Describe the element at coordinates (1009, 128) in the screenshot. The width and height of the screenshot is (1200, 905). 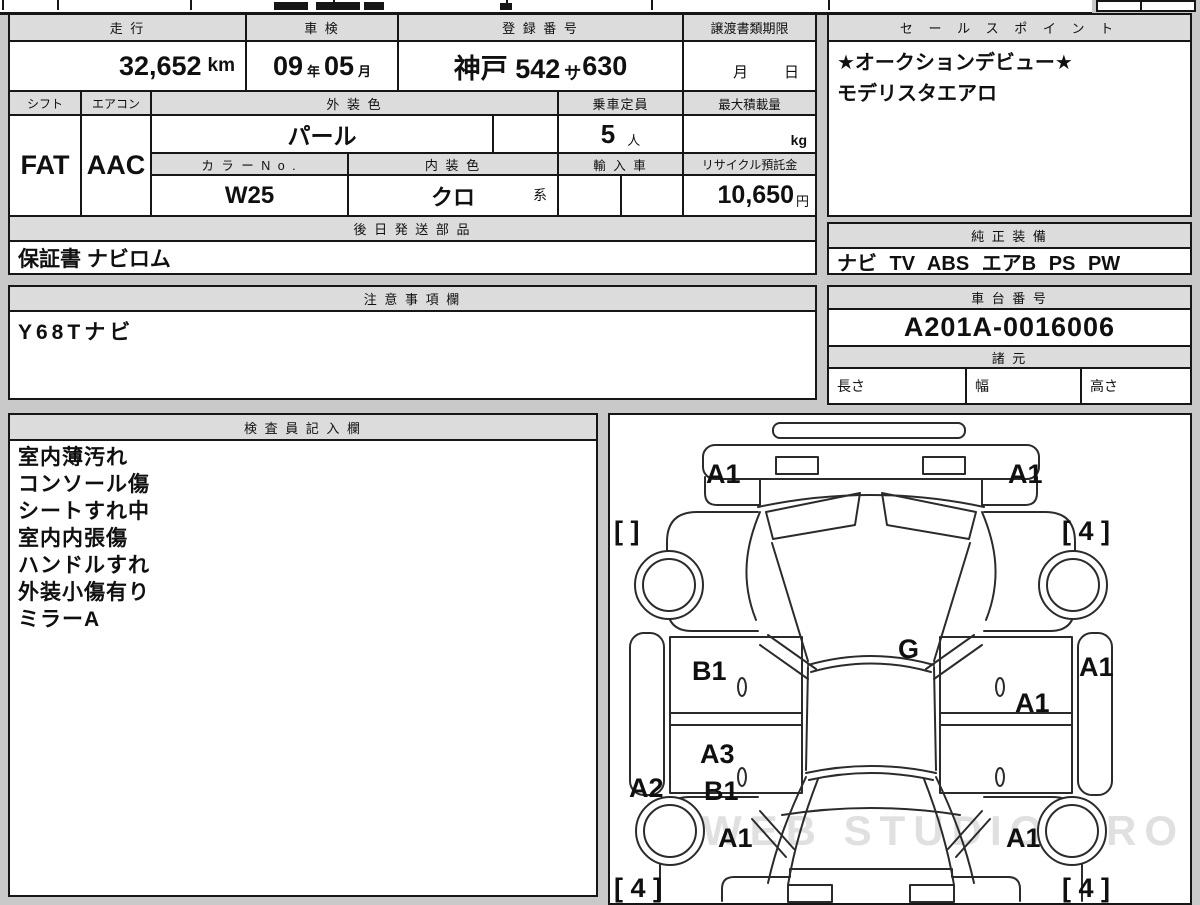
I see `sales-point-content: ★オークションデビュー★ モデリスタエアロ` at that location.